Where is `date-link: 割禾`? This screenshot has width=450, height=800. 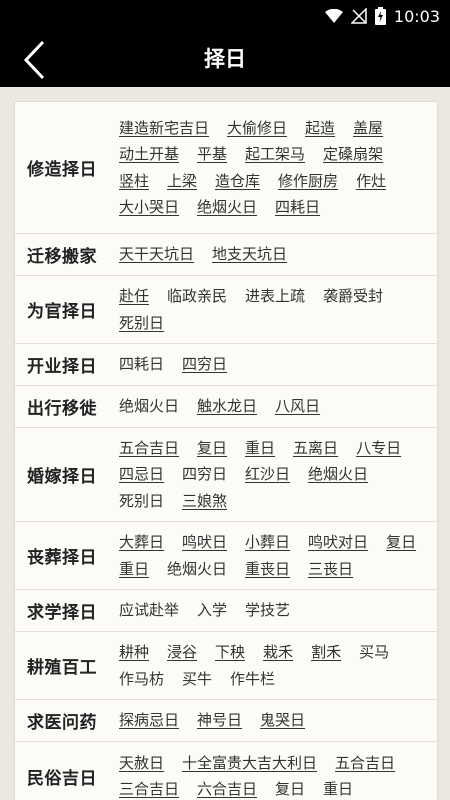
date-link: 割禾 is located at coordinates (326, 652).